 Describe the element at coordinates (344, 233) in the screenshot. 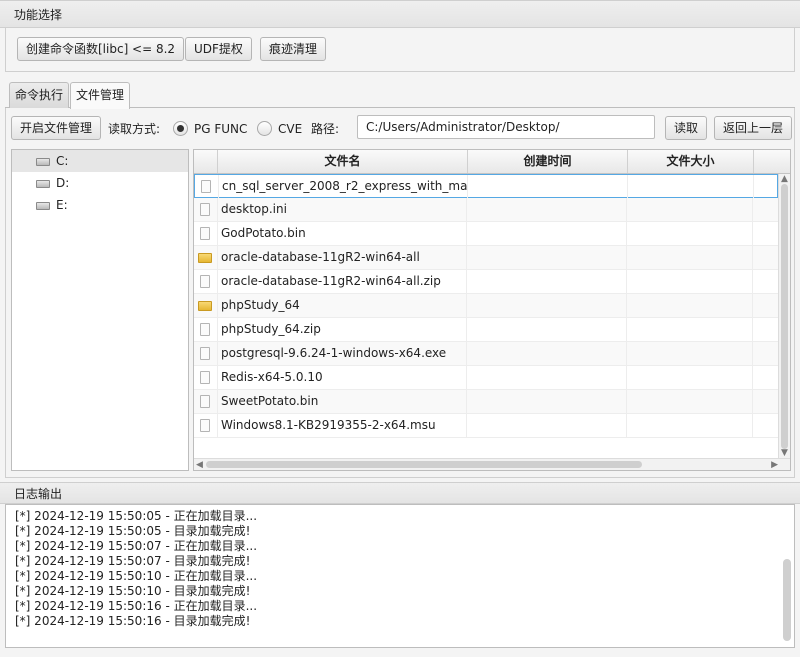

I see `file-name-cell: GodPotato.bin` at that location.